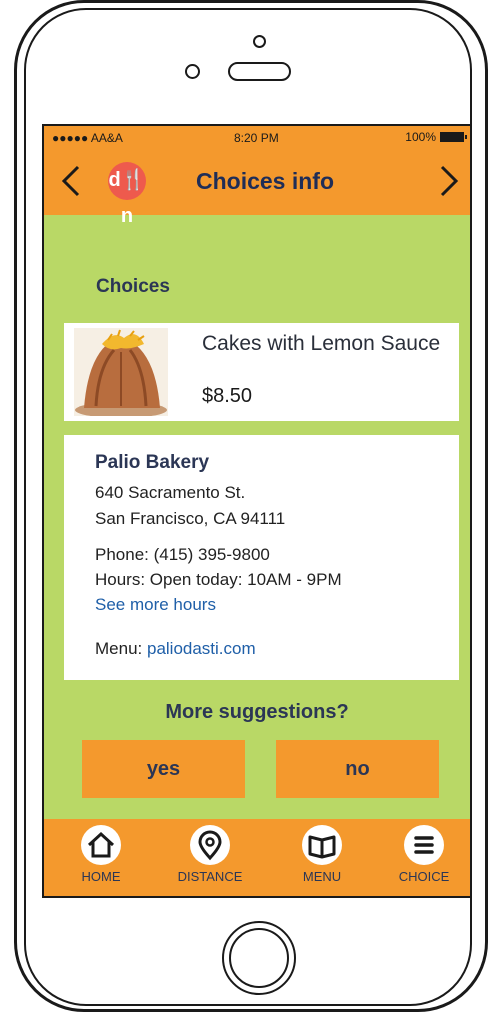 This screenshot has width=493, height=1016. What do you see at coordinates (119, 648) in the screenshot?
I see `menu-label: Menu:` at bounding box center [119, 648].